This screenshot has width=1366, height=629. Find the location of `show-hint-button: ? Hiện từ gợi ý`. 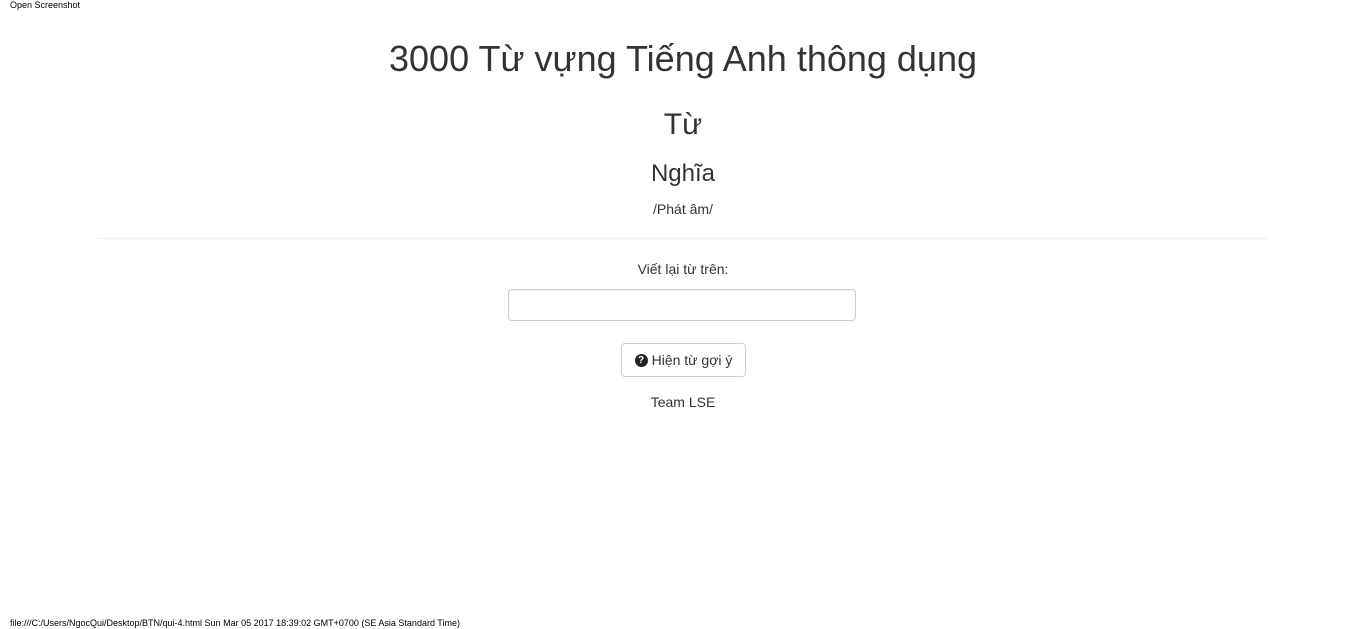

show-hint-button: ? Hiện từ gợi ý is located at coordinates (683, 360).